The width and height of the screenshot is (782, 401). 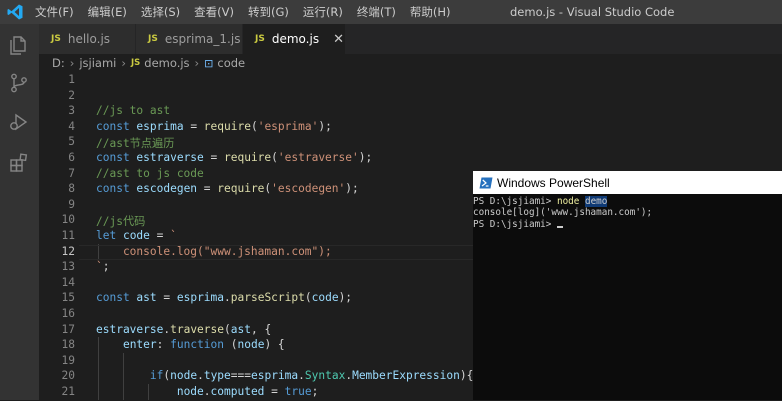 I want to click on tab-hello-js: JS hello.js, so click(x=87, y=39).